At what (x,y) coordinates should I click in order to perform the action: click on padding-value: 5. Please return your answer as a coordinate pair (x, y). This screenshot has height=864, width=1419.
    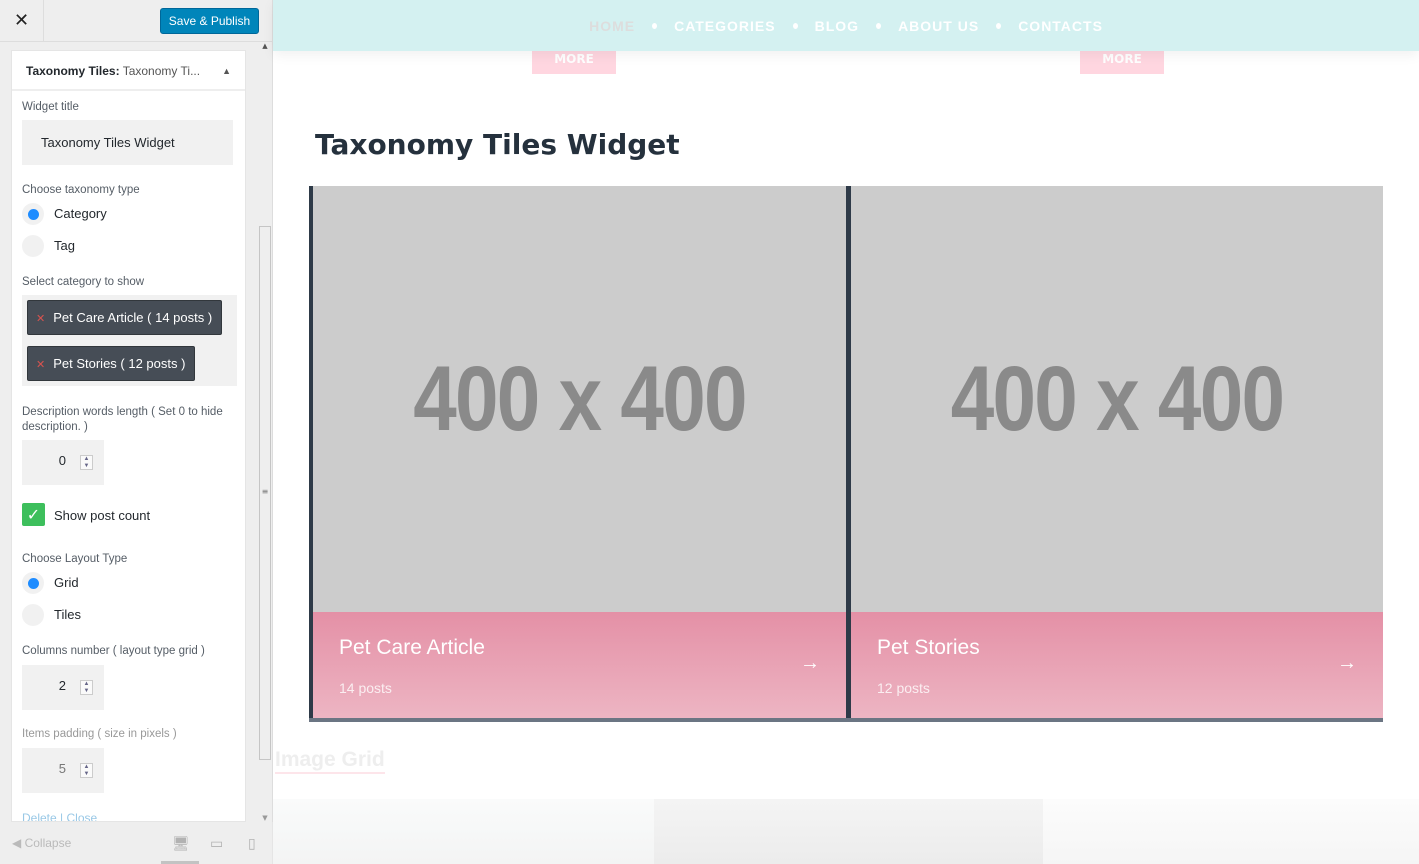
    Looking at the image, I should click on (62, 768).